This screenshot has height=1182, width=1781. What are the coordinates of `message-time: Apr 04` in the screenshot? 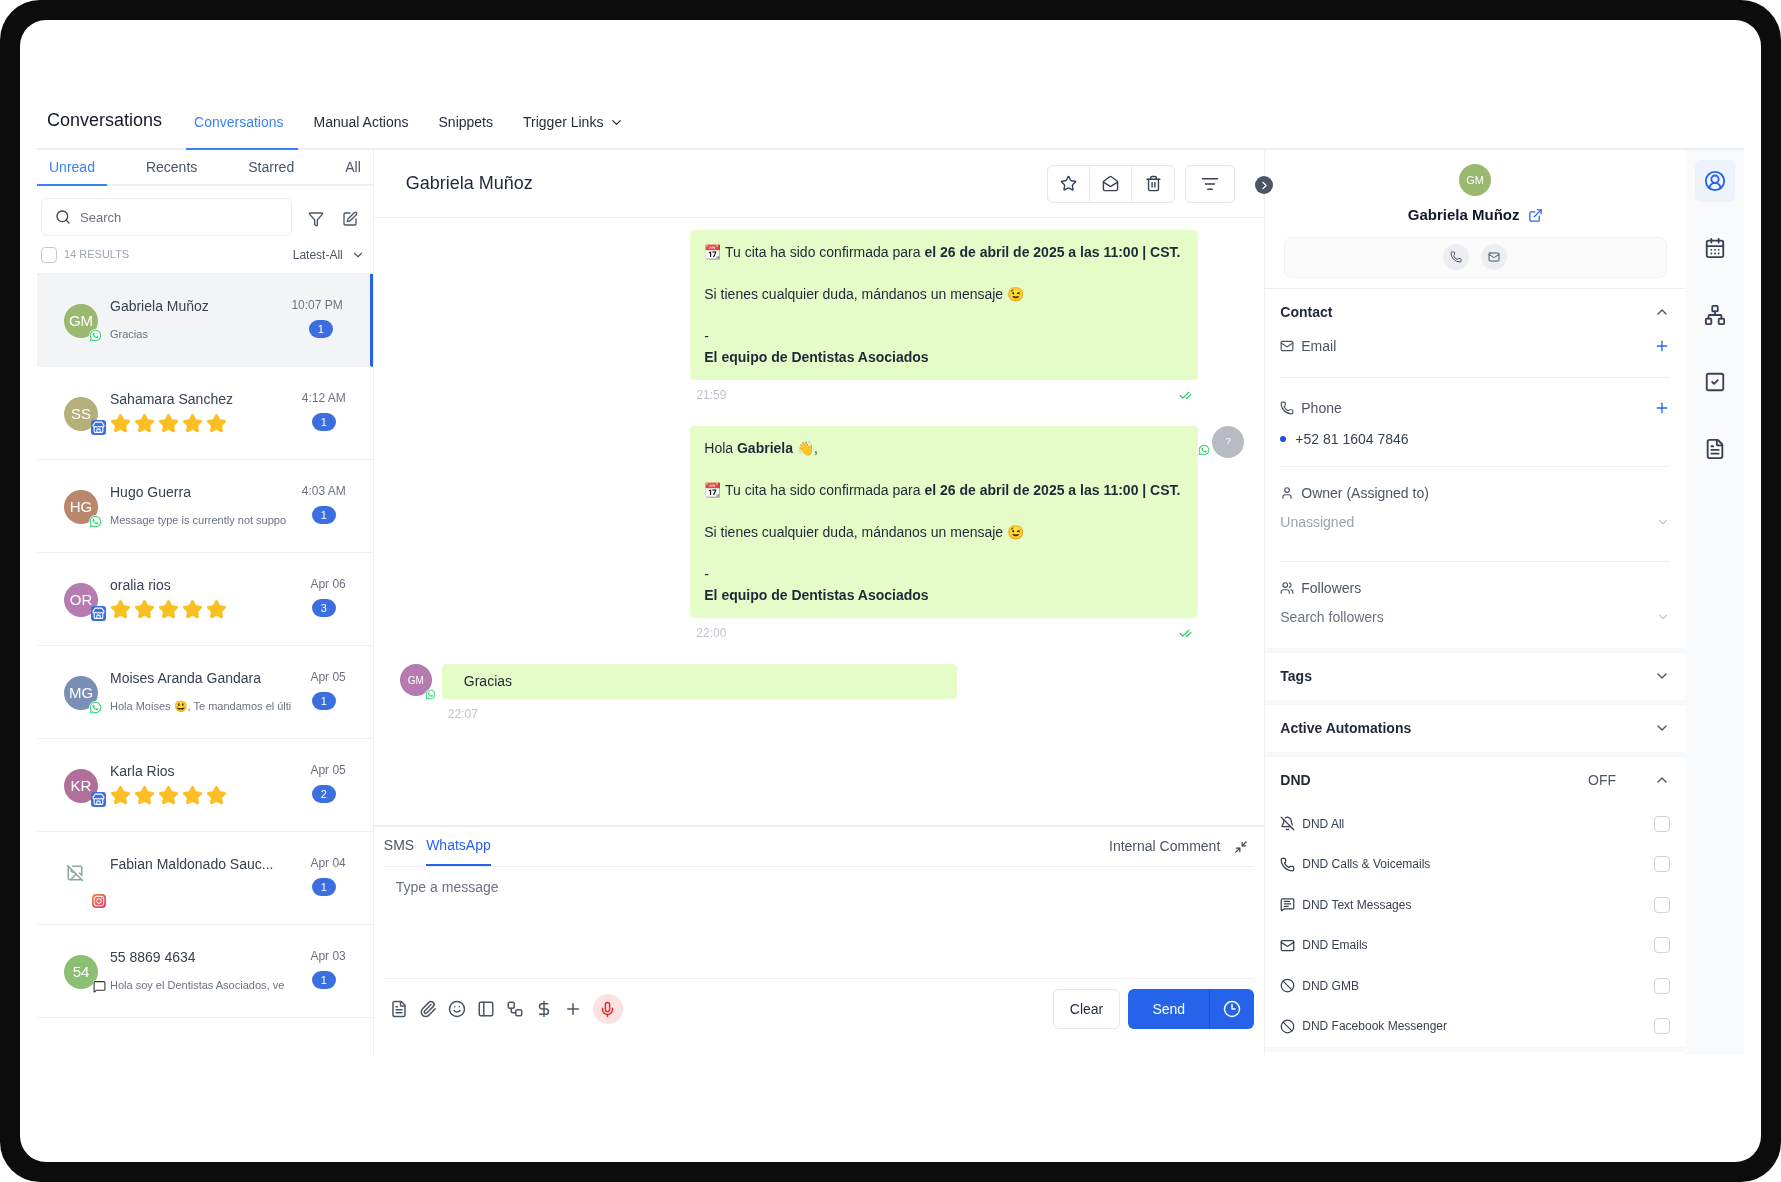 It's located at (328, 863).